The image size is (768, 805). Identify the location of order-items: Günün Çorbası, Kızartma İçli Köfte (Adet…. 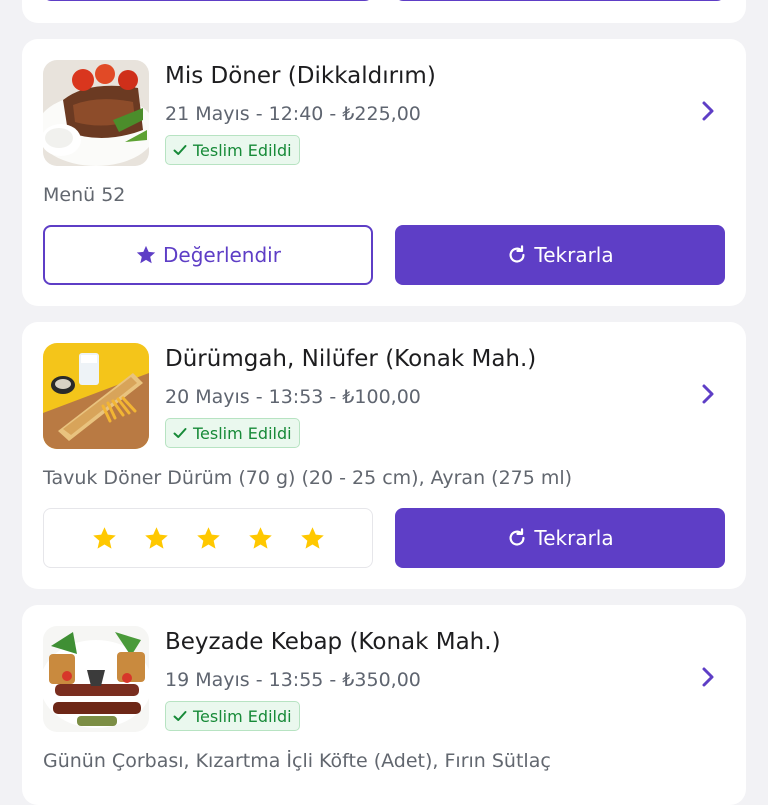
(297, 761).